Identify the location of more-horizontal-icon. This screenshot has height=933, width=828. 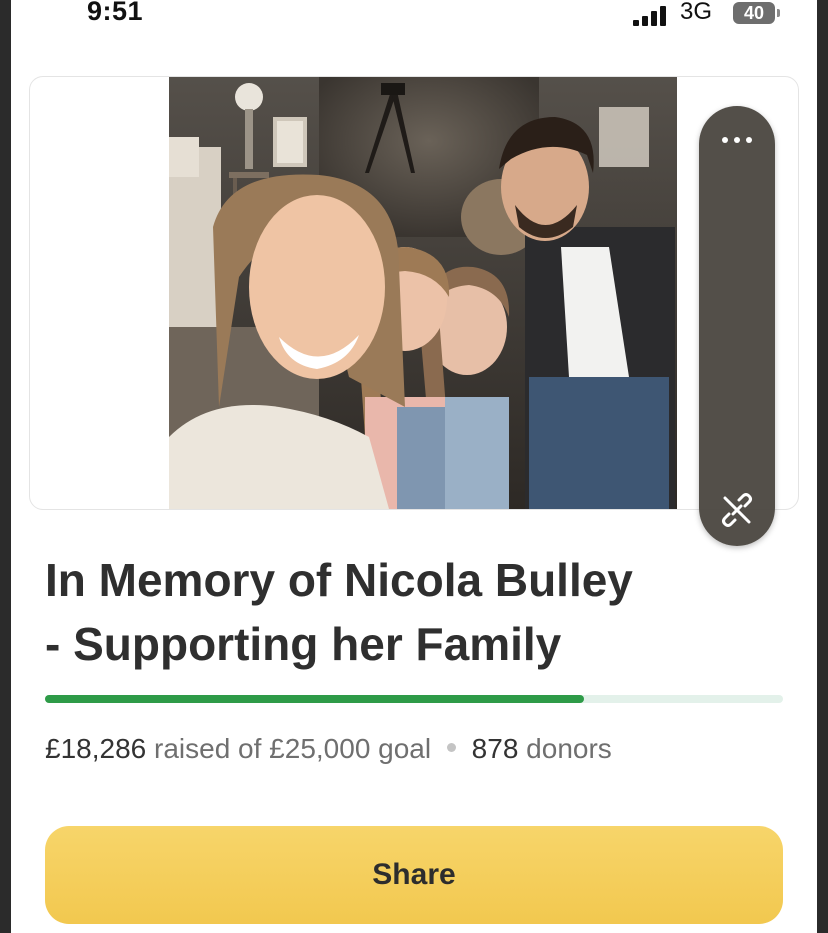
(737, 140).